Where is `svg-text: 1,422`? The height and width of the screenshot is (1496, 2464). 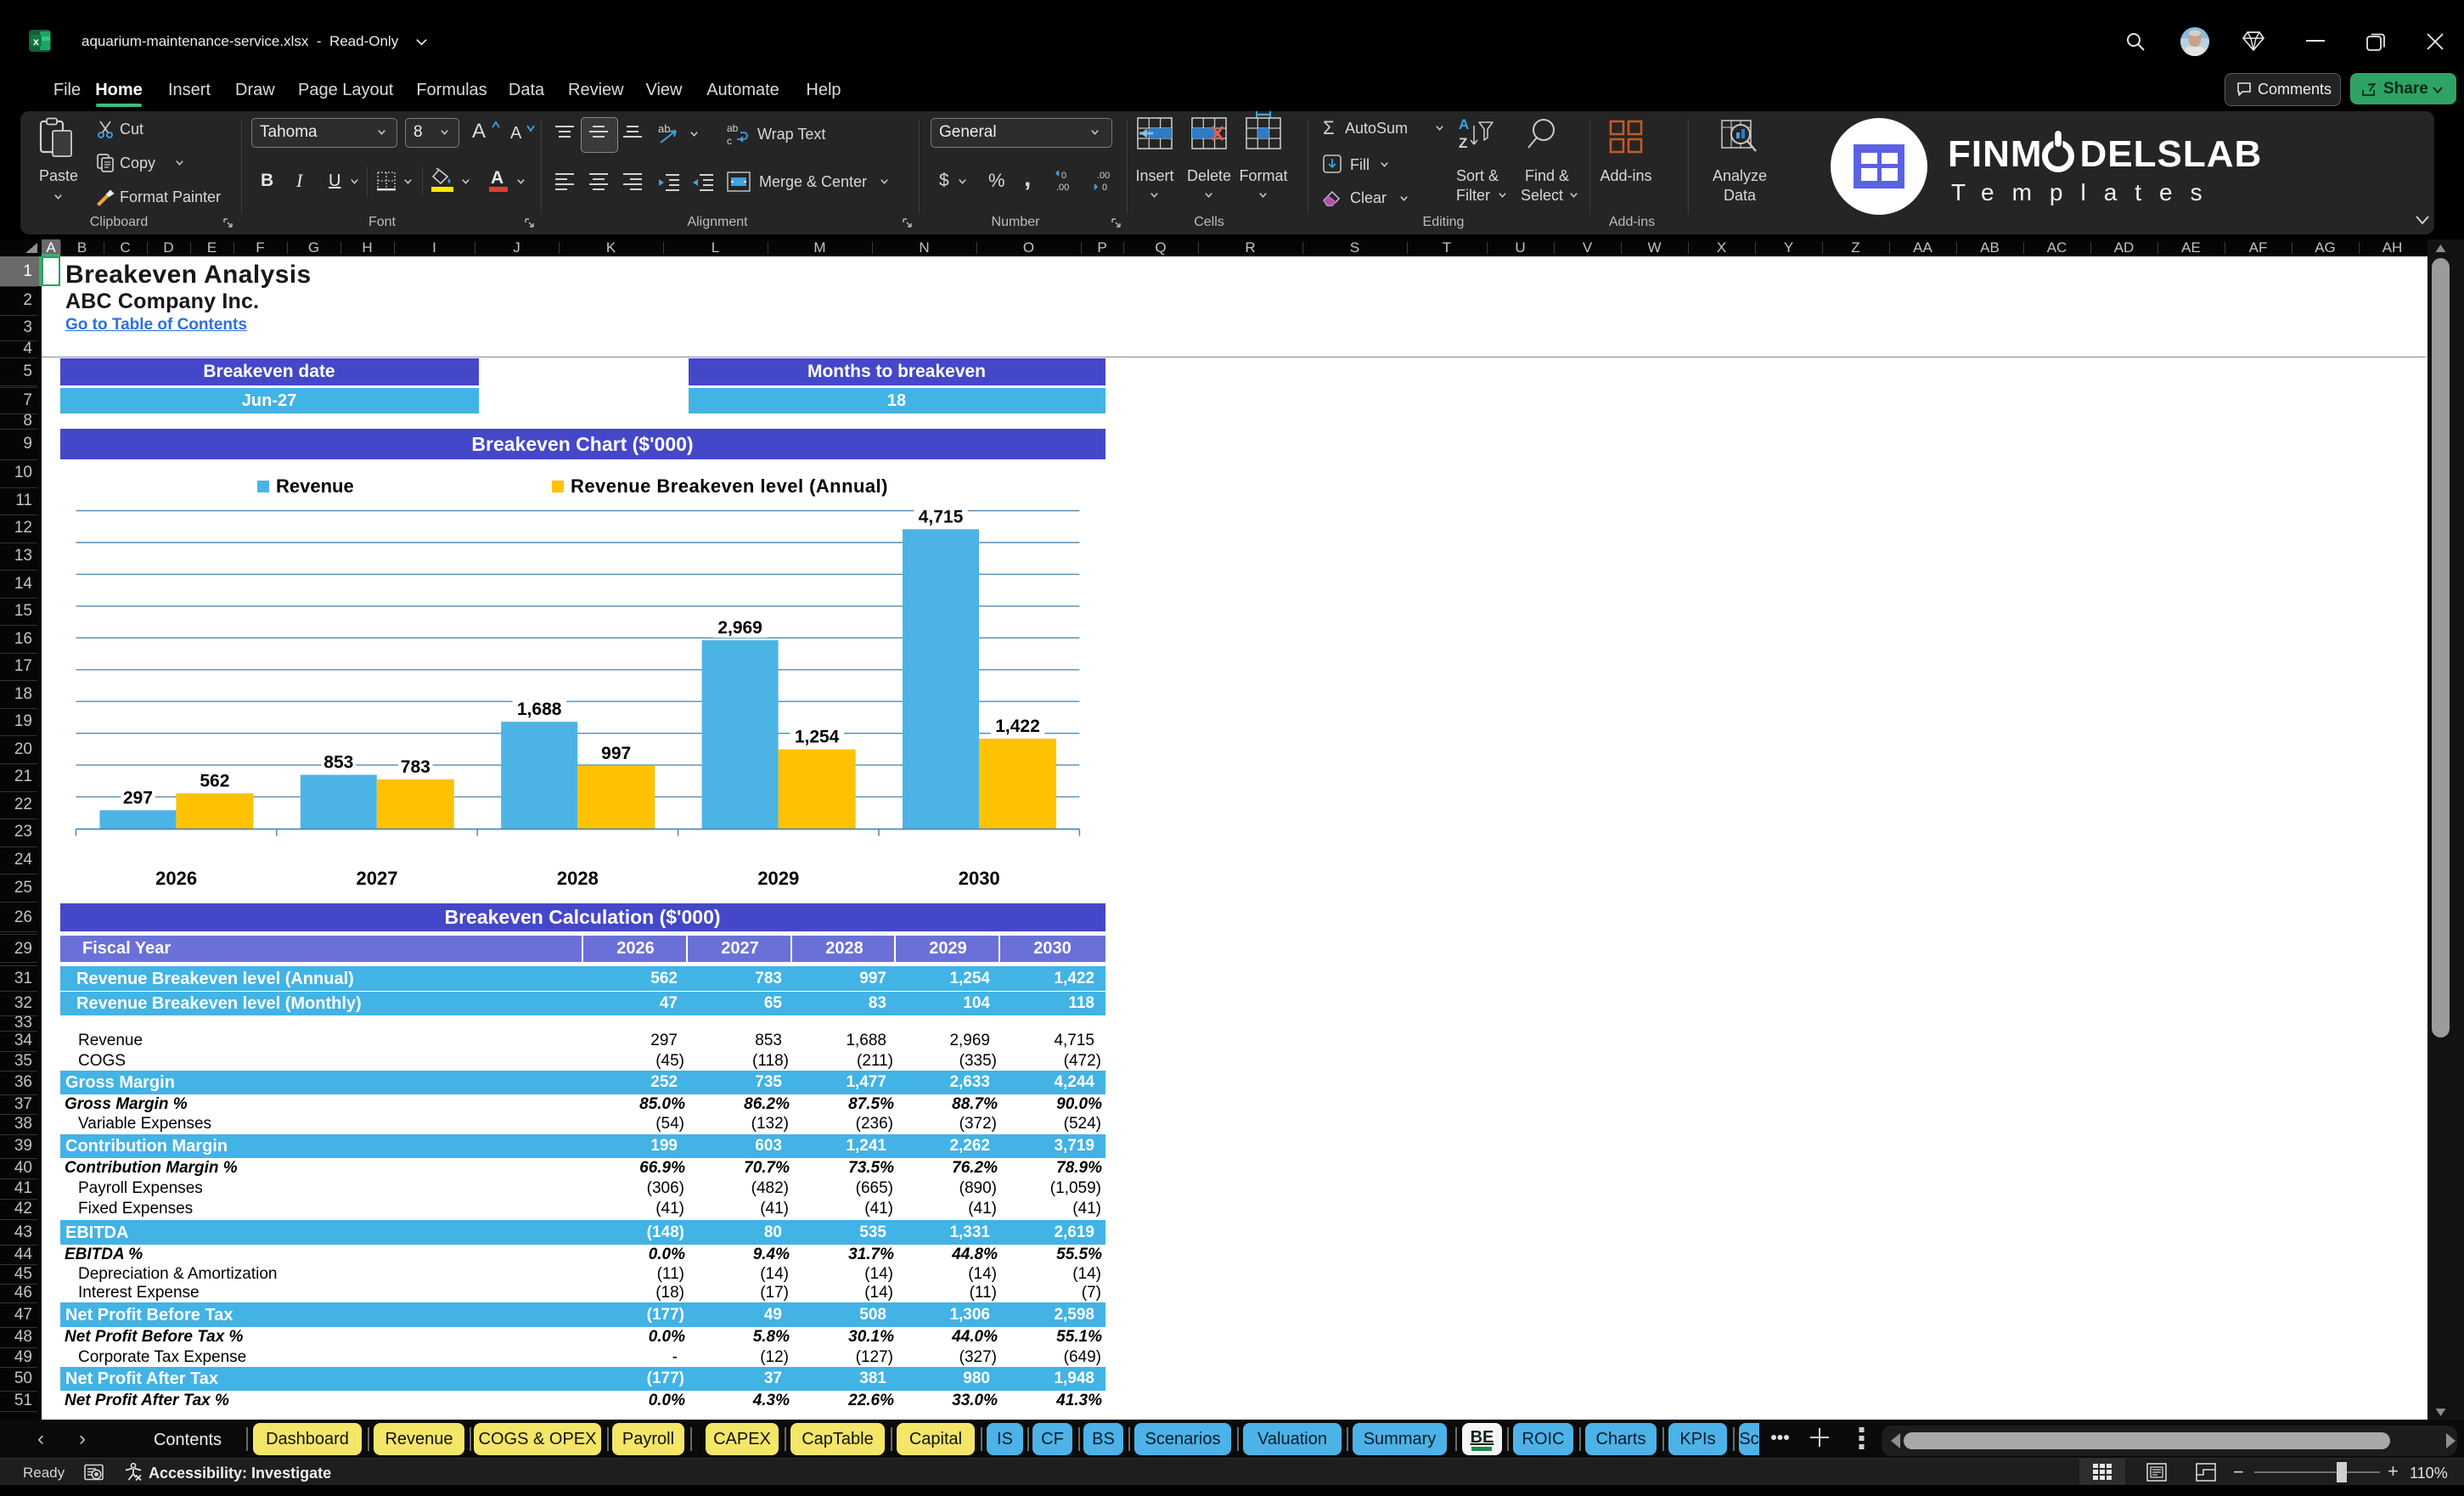 svg-text: 1,422 is located at coordinates (1017, 726).